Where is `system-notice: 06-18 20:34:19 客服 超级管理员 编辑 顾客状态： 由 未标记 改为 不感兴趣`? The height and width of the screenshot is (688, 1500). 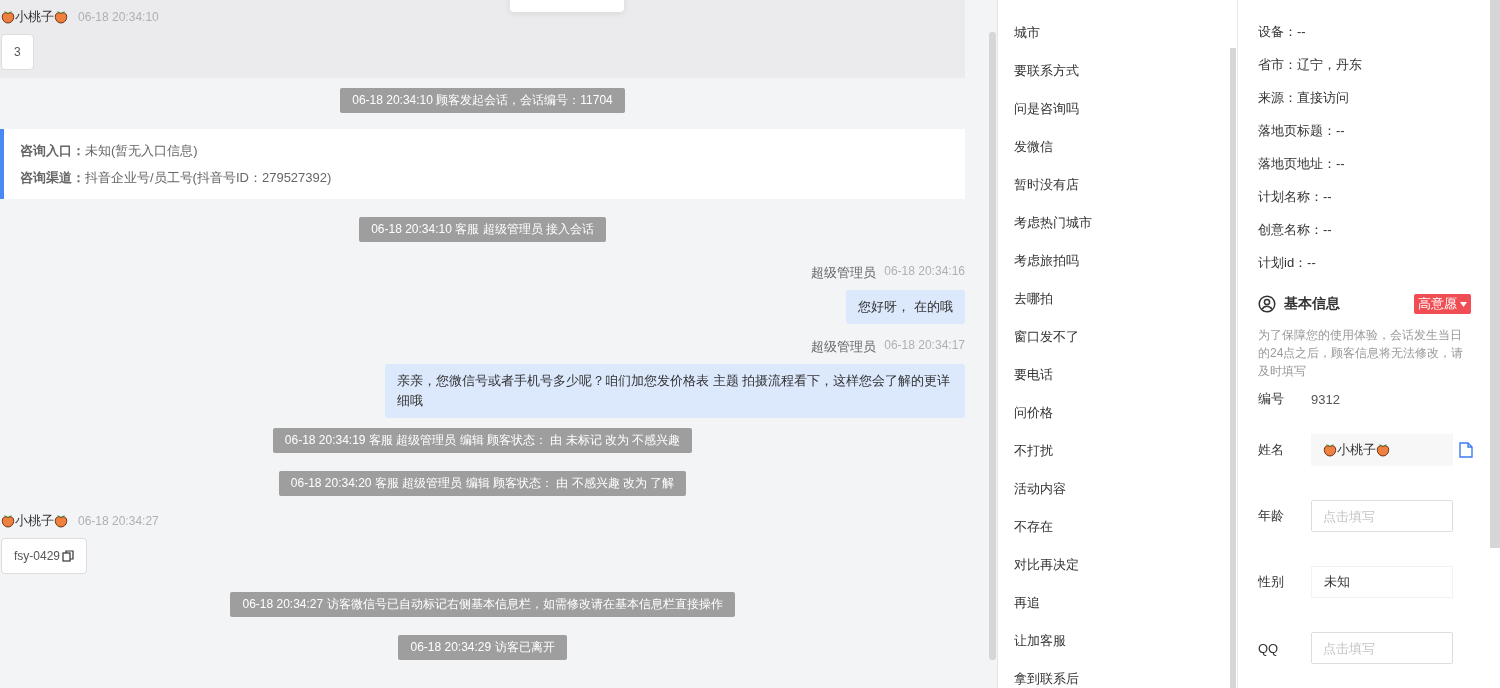
system-notice: 06-18 20:34:19 客服 超级管理员 编辑 顾客状态： 由 未标记 改为 不感兴趣 is located at coordinates (482, 440).